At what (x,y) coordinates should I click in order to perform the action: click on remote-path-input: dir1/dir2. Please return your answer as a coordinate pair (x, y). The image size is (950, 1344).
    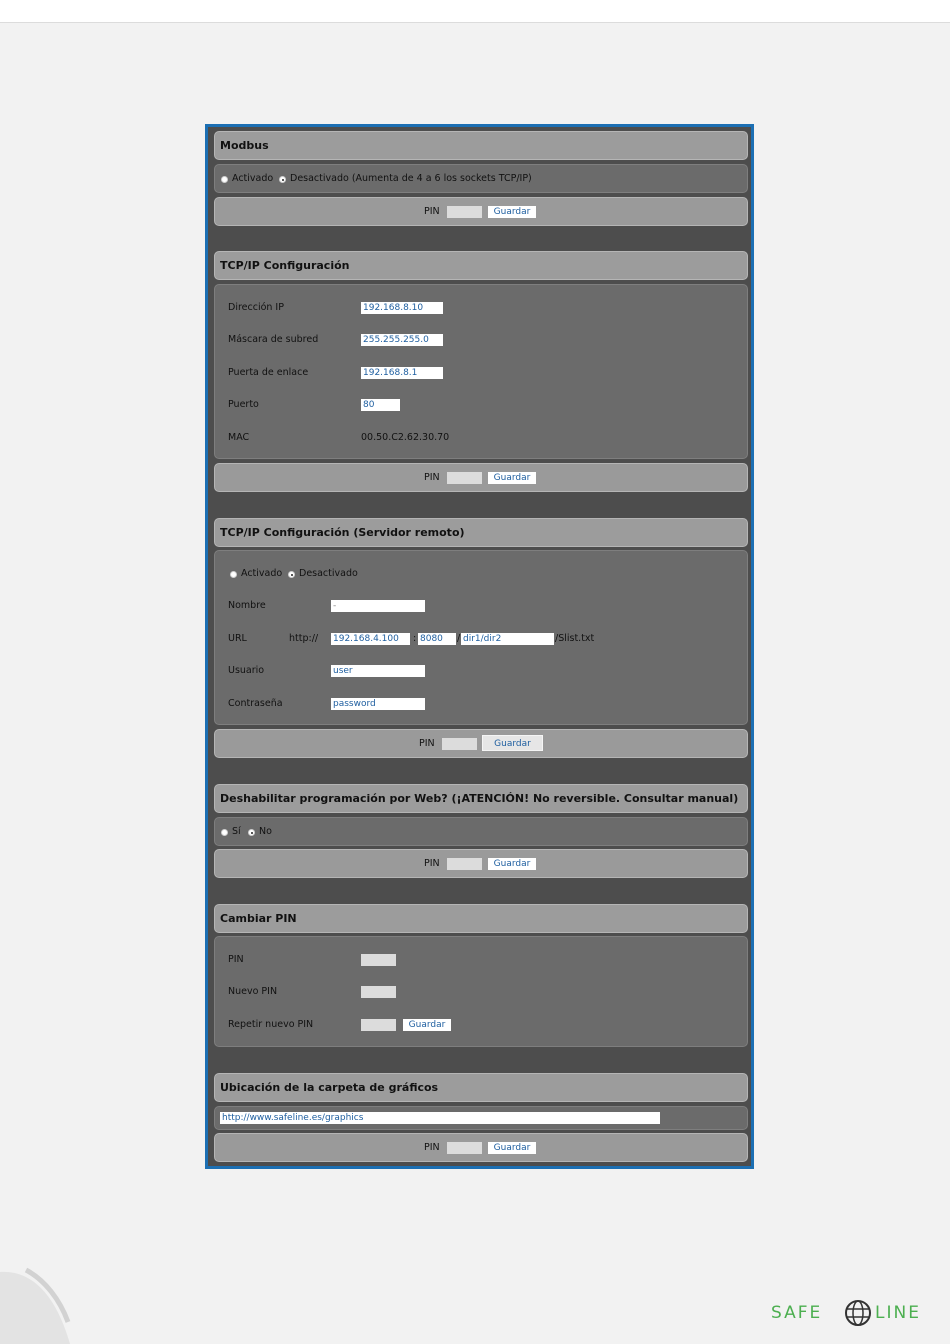
    Looking at the image, I should click on (507, 639).